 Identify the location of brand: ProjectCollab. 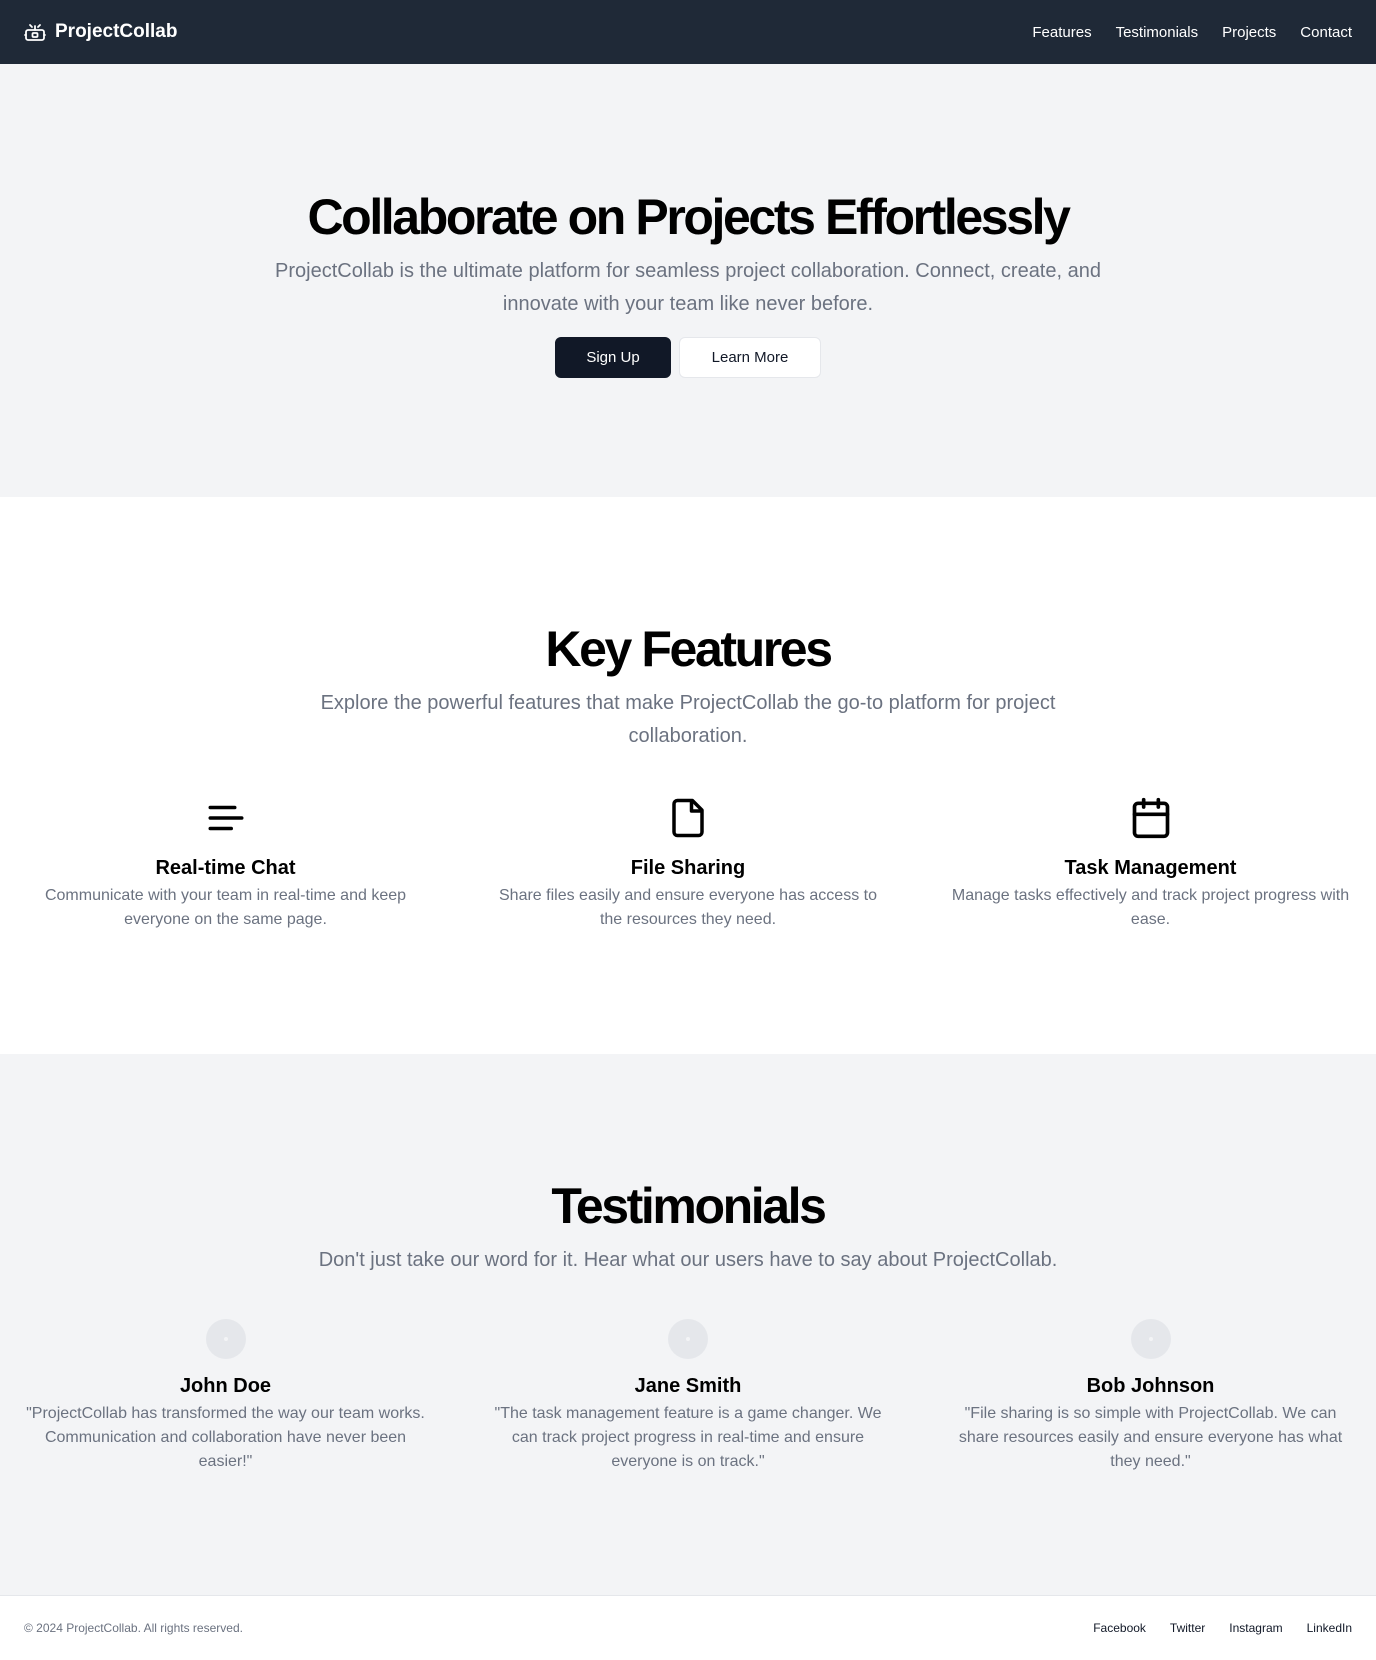
(100, 32).